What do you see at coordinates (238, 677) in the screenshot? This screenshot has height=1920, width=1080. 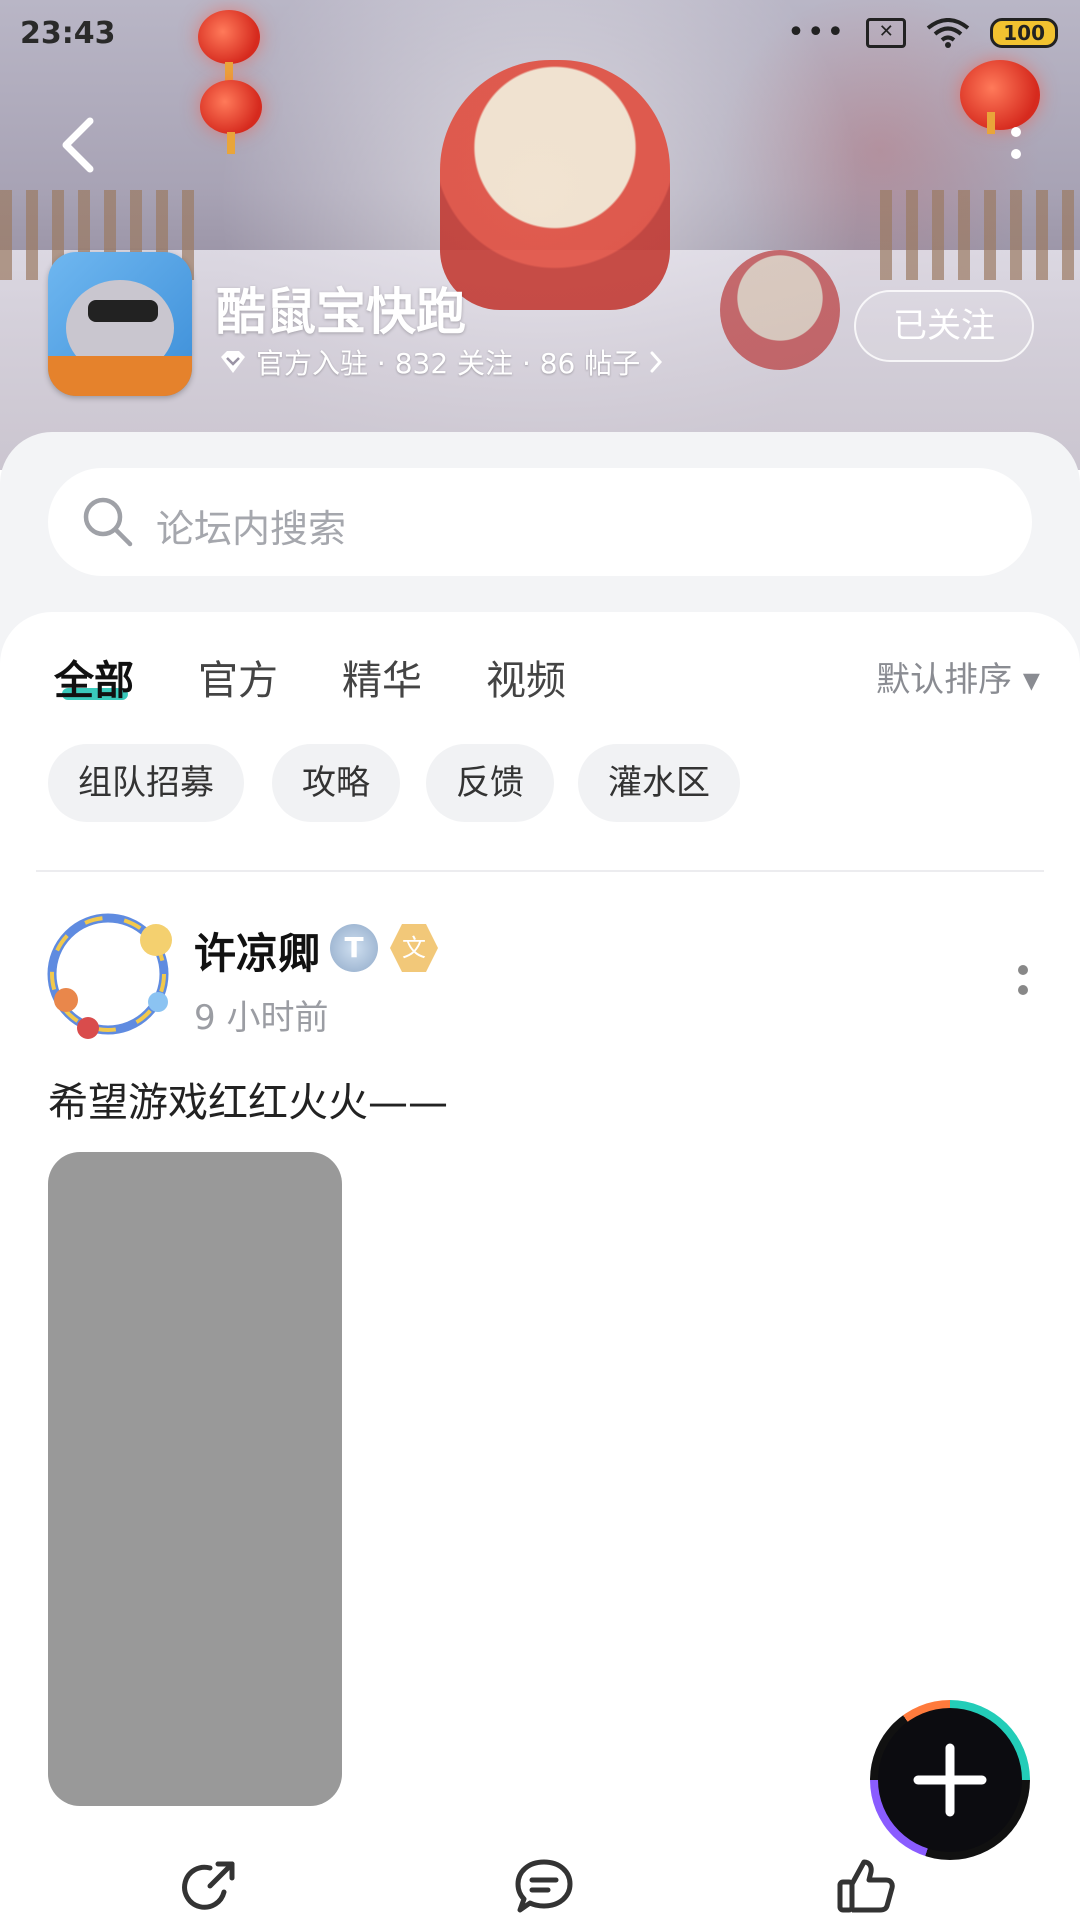 I see `tab-official: 官方` at bounding box center [238, 677].